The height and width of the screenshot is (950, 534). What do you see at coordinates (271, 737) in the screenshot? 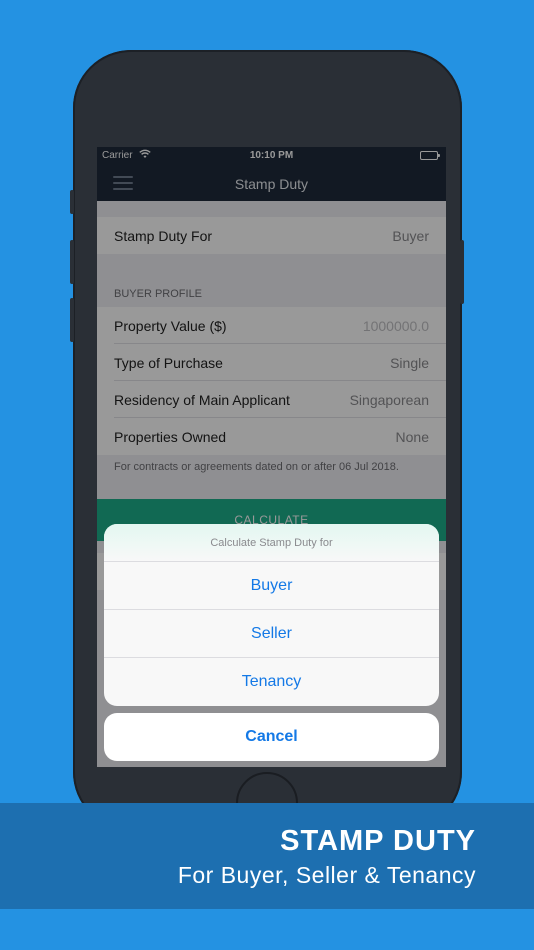
I see `cancel-button: Cancel` at bounding box center [271, 737].